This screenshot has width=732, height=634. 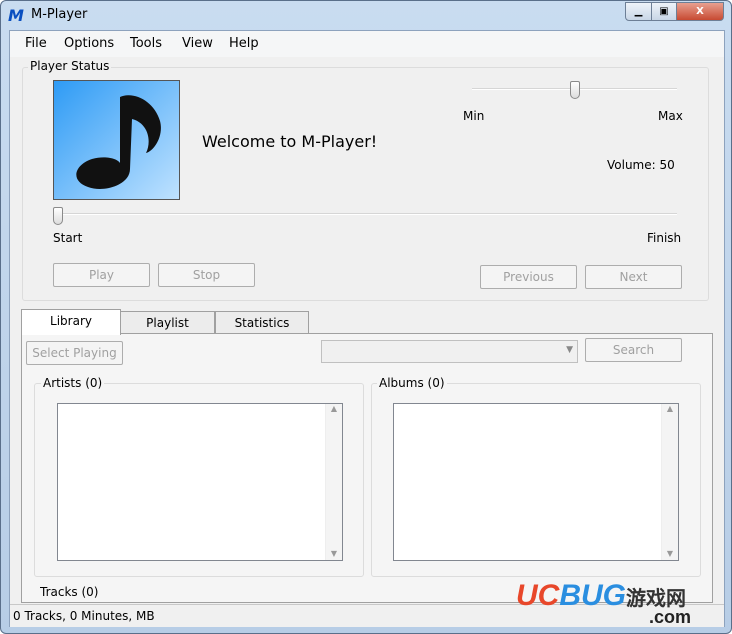 I want to click on window-title: M-Player, so click(x=59, y=14).